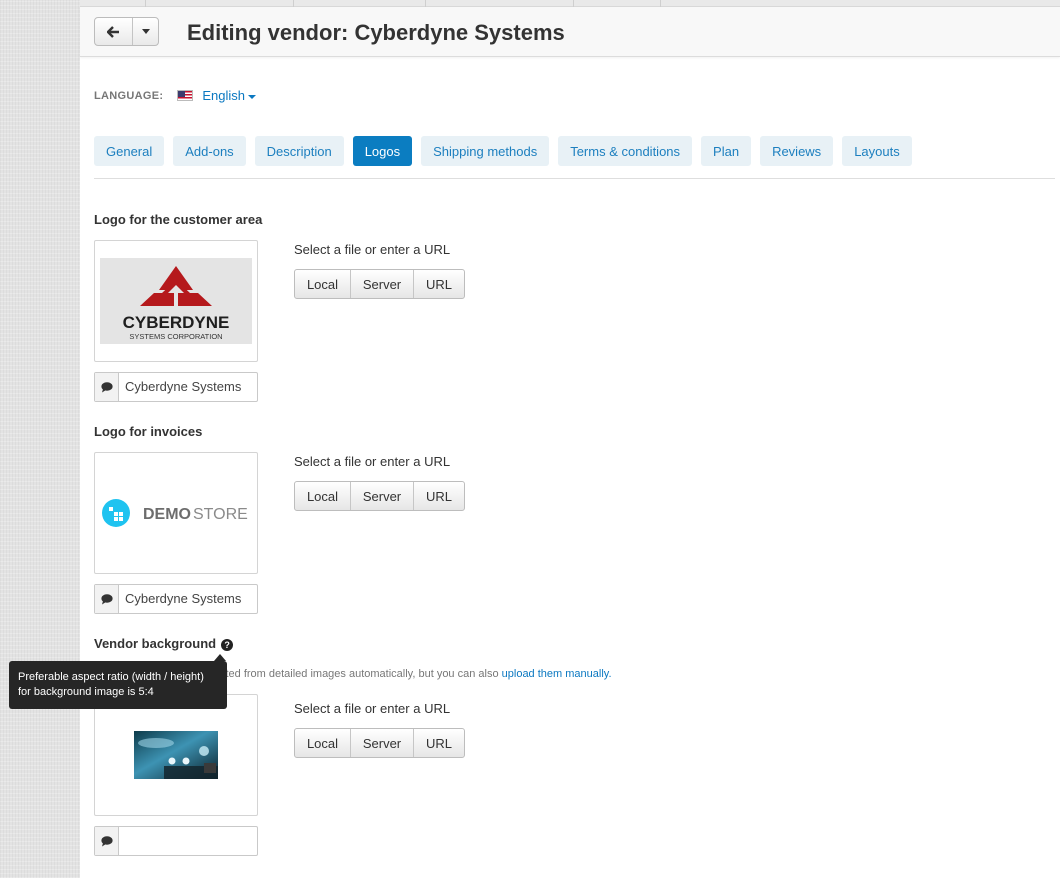 The image size is (1060, 878). I want to click on left-background-strip, so click(40, 439).